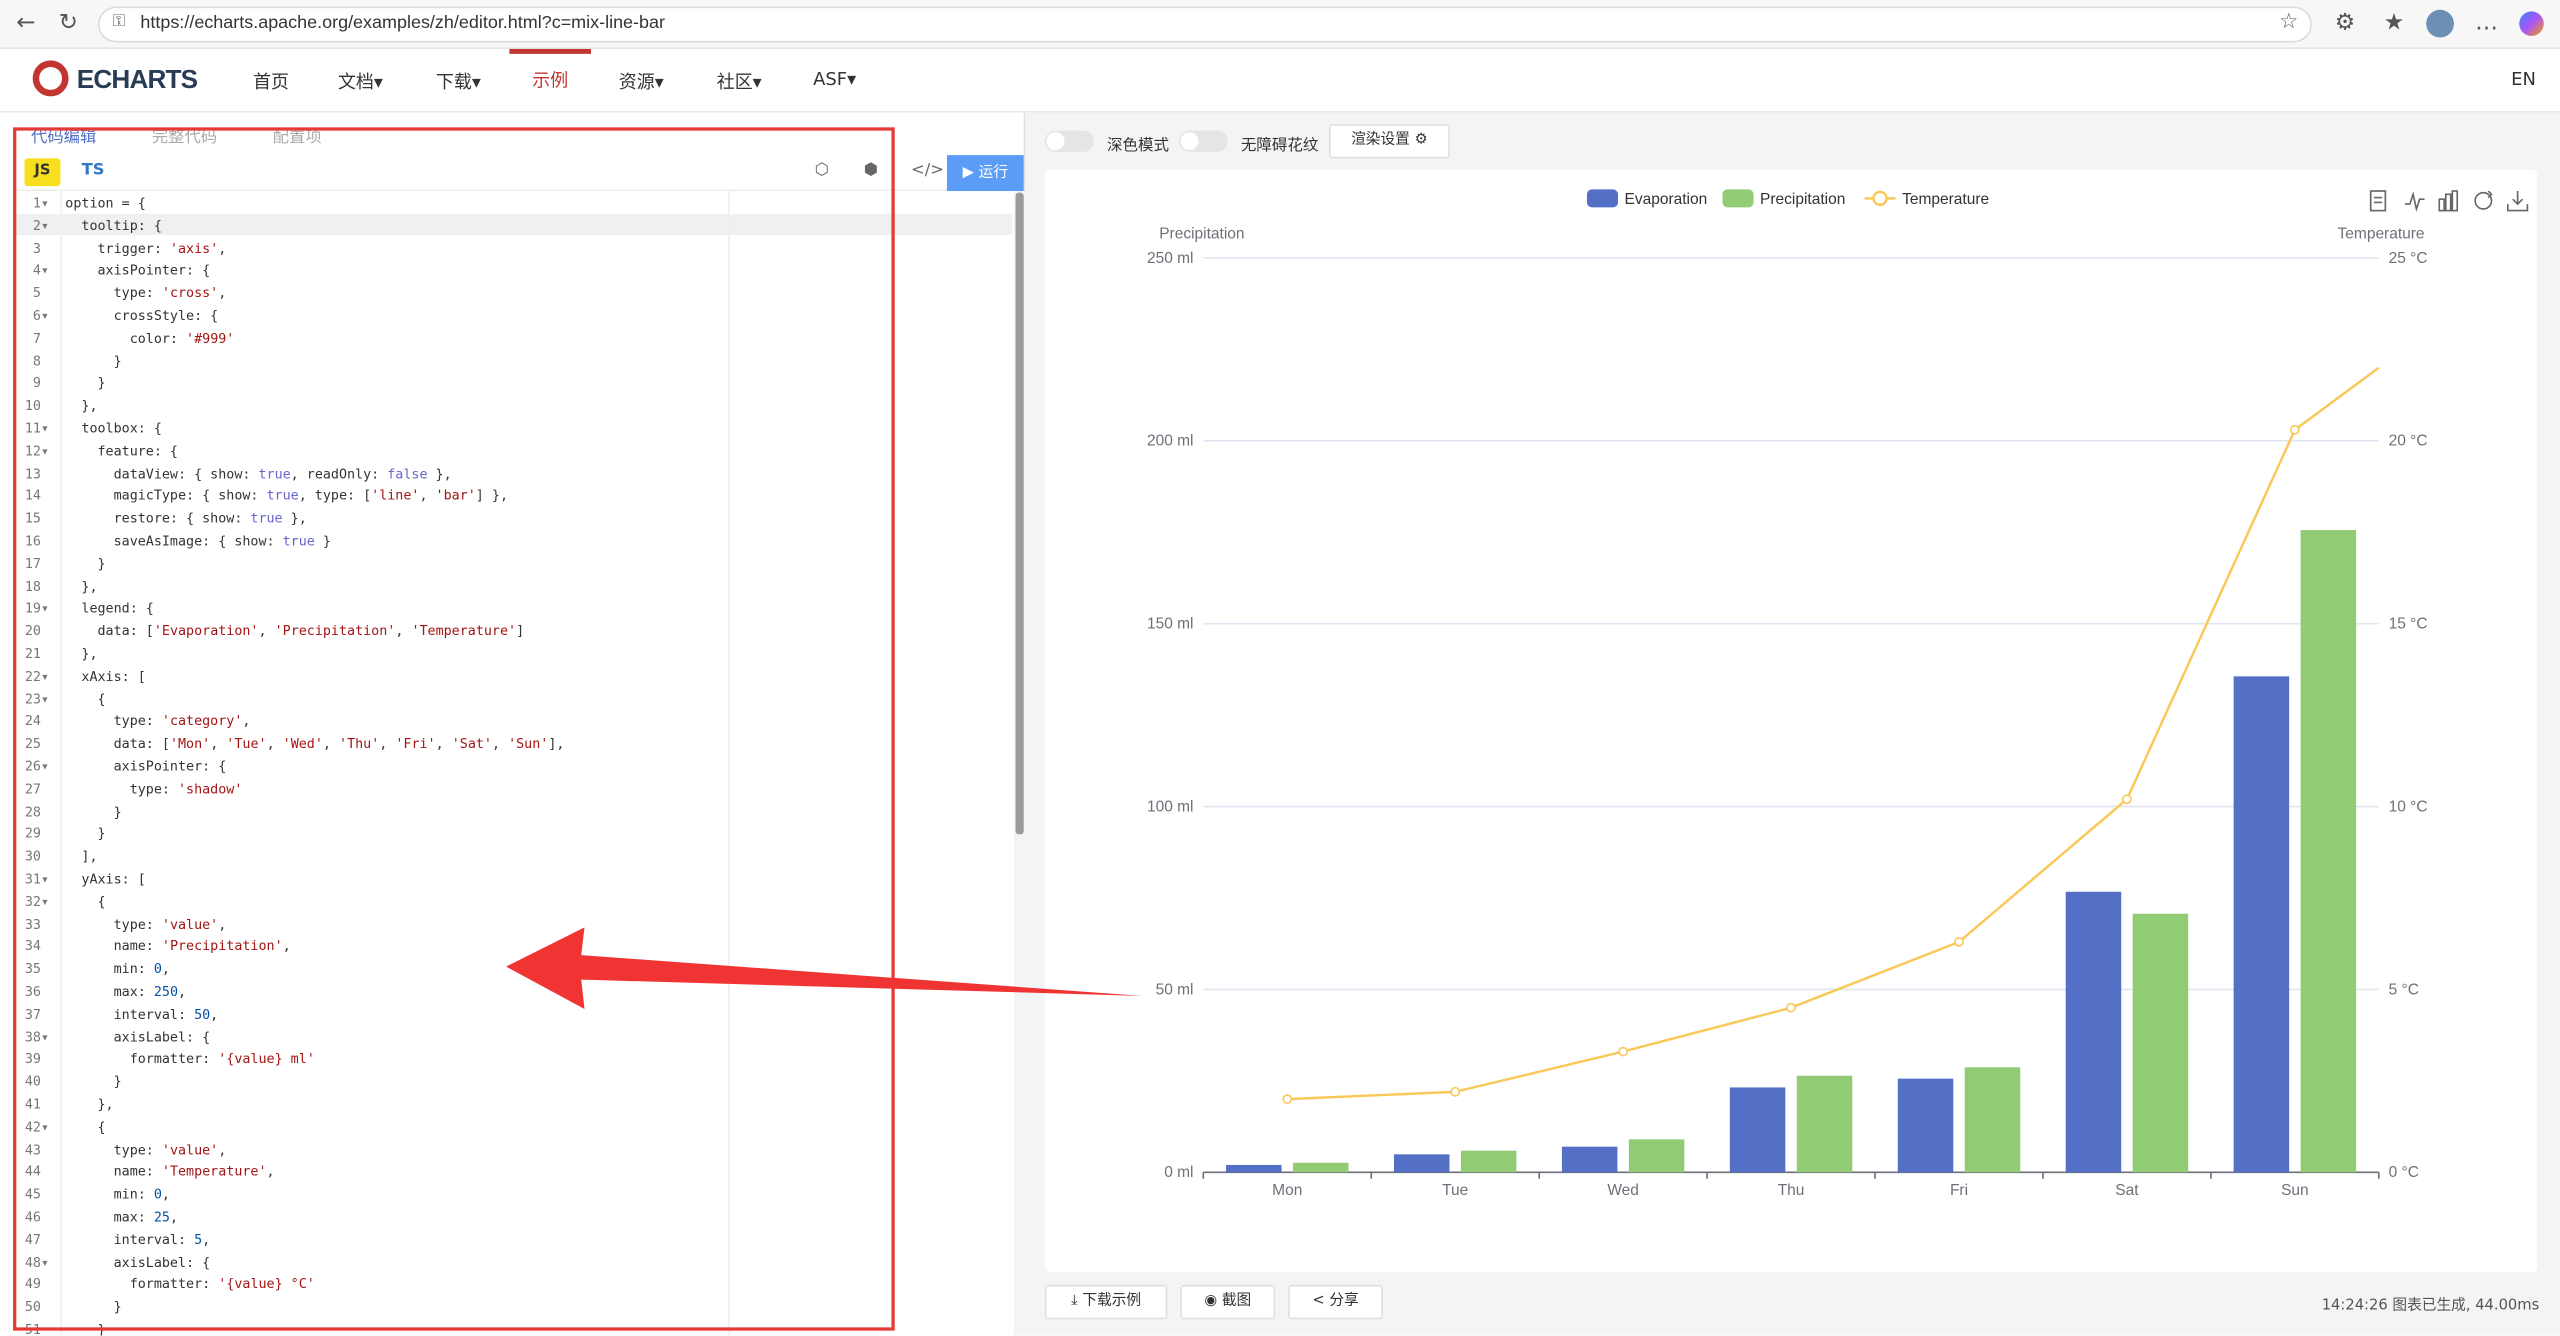 The height and width of the screenshot is (1336, 2560). Describe the element at coordinates (2408, 258) in the screenshot. I see `y-right-tick-label: 25 °C` at that location.